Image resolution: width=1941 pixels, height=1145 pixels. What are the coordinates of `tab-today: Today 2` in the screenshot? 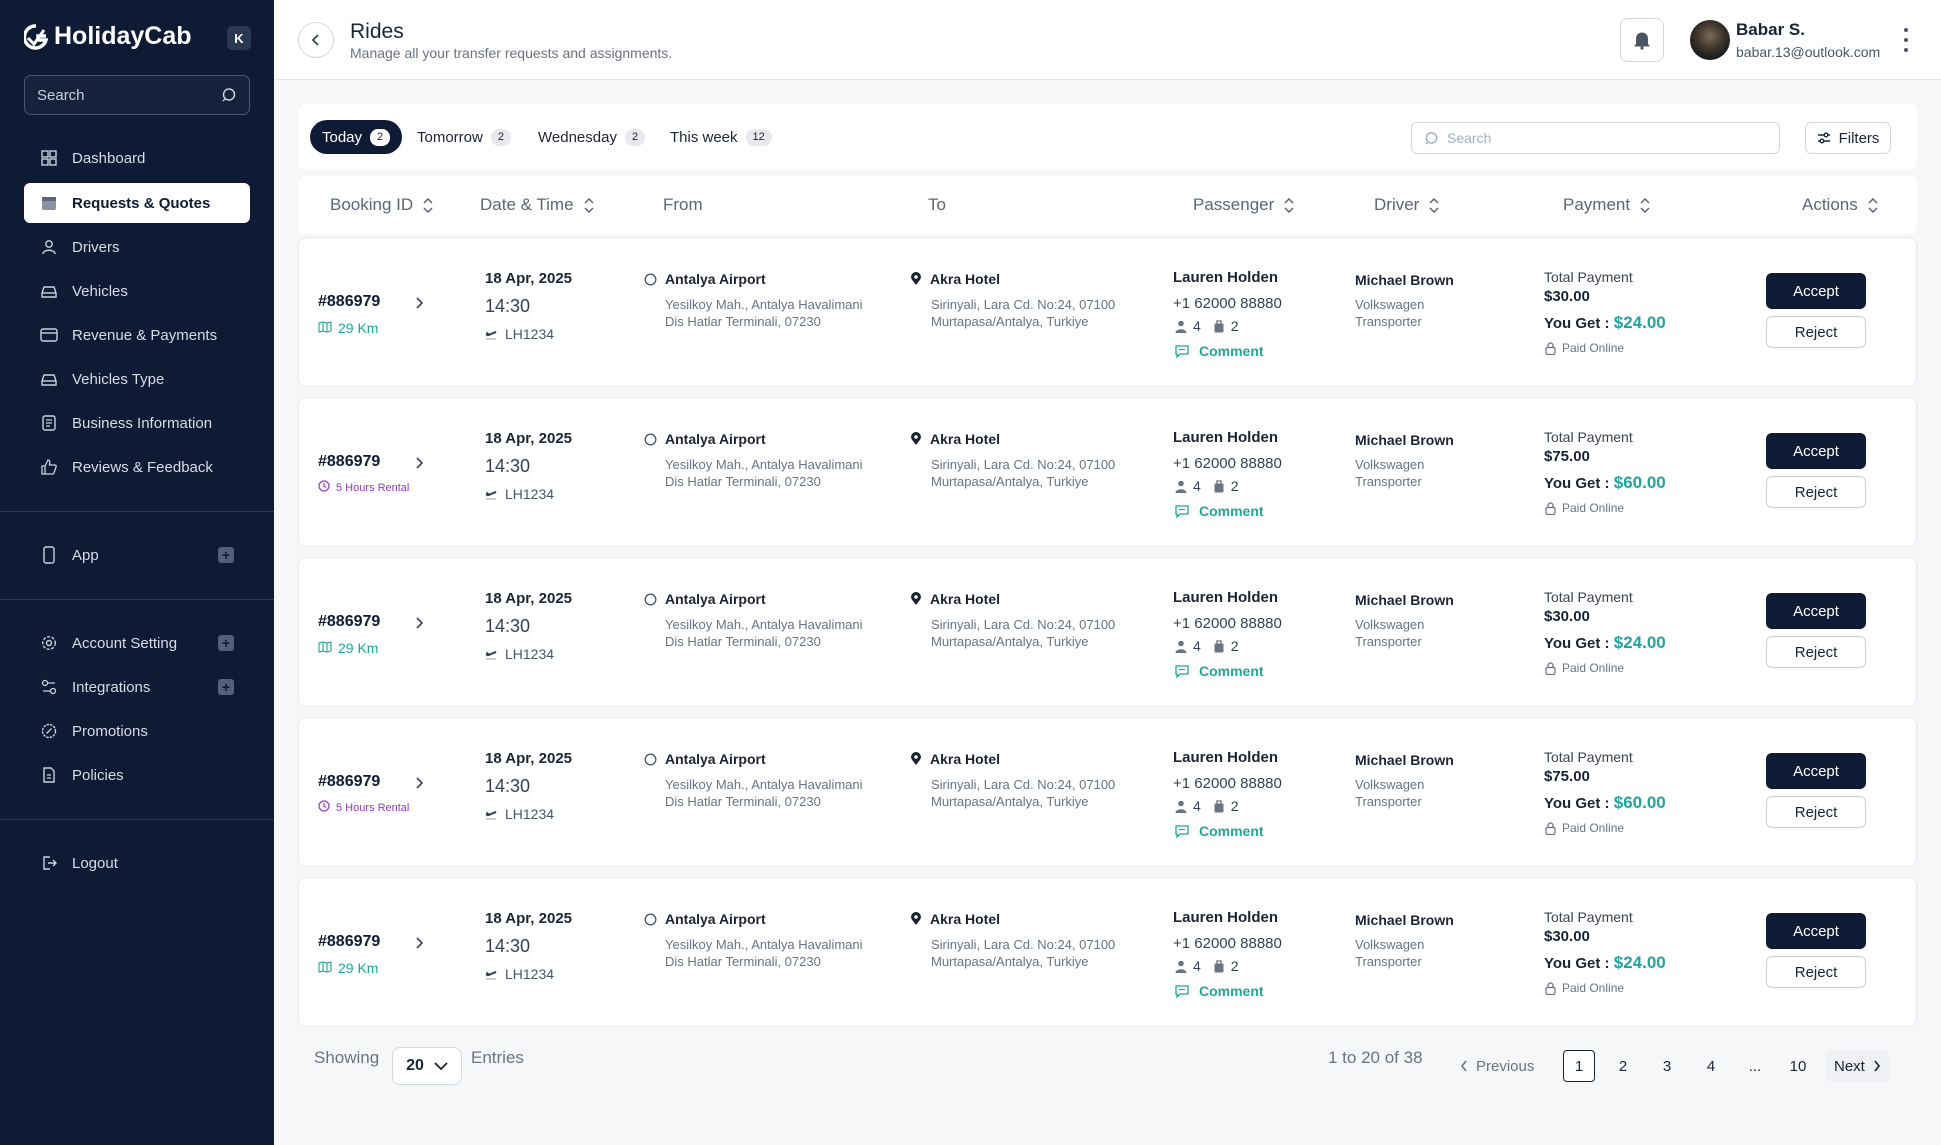 It's located at (356, 137).